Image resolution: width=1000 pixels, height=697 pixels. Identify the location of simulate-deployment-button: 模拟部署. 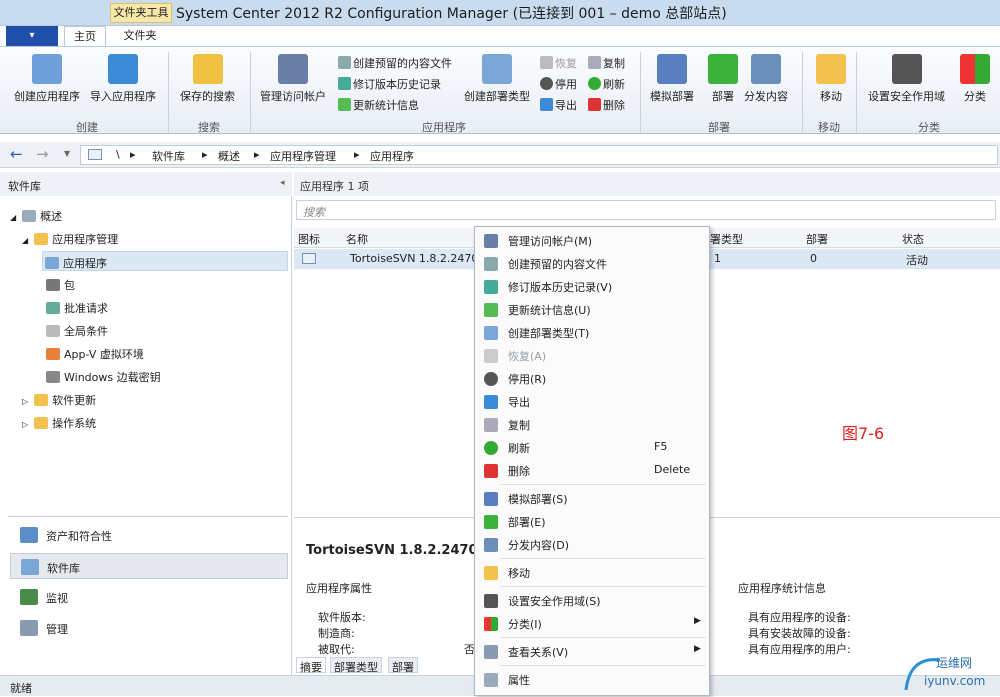
(672, 79).